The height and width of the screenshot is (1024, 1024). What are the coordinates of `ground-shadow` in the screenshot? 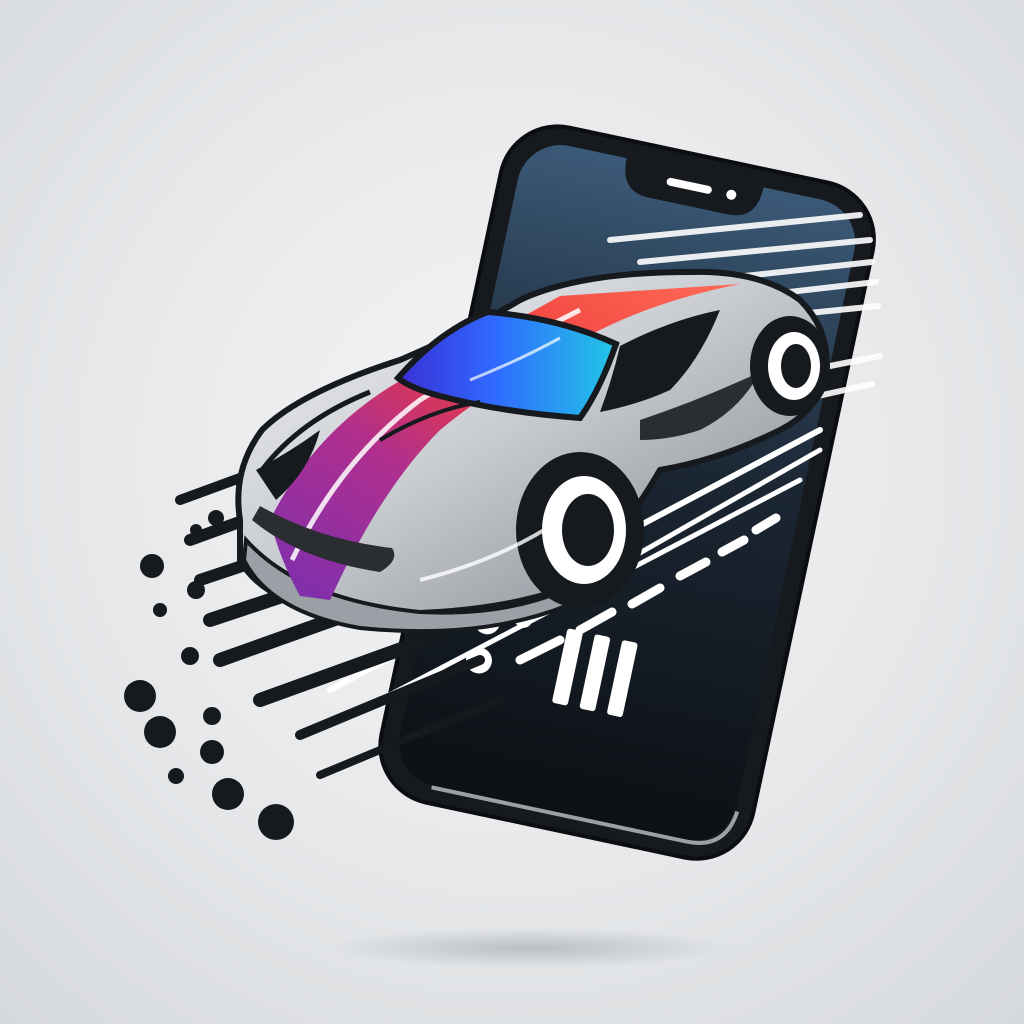 It's located at (530, 948).